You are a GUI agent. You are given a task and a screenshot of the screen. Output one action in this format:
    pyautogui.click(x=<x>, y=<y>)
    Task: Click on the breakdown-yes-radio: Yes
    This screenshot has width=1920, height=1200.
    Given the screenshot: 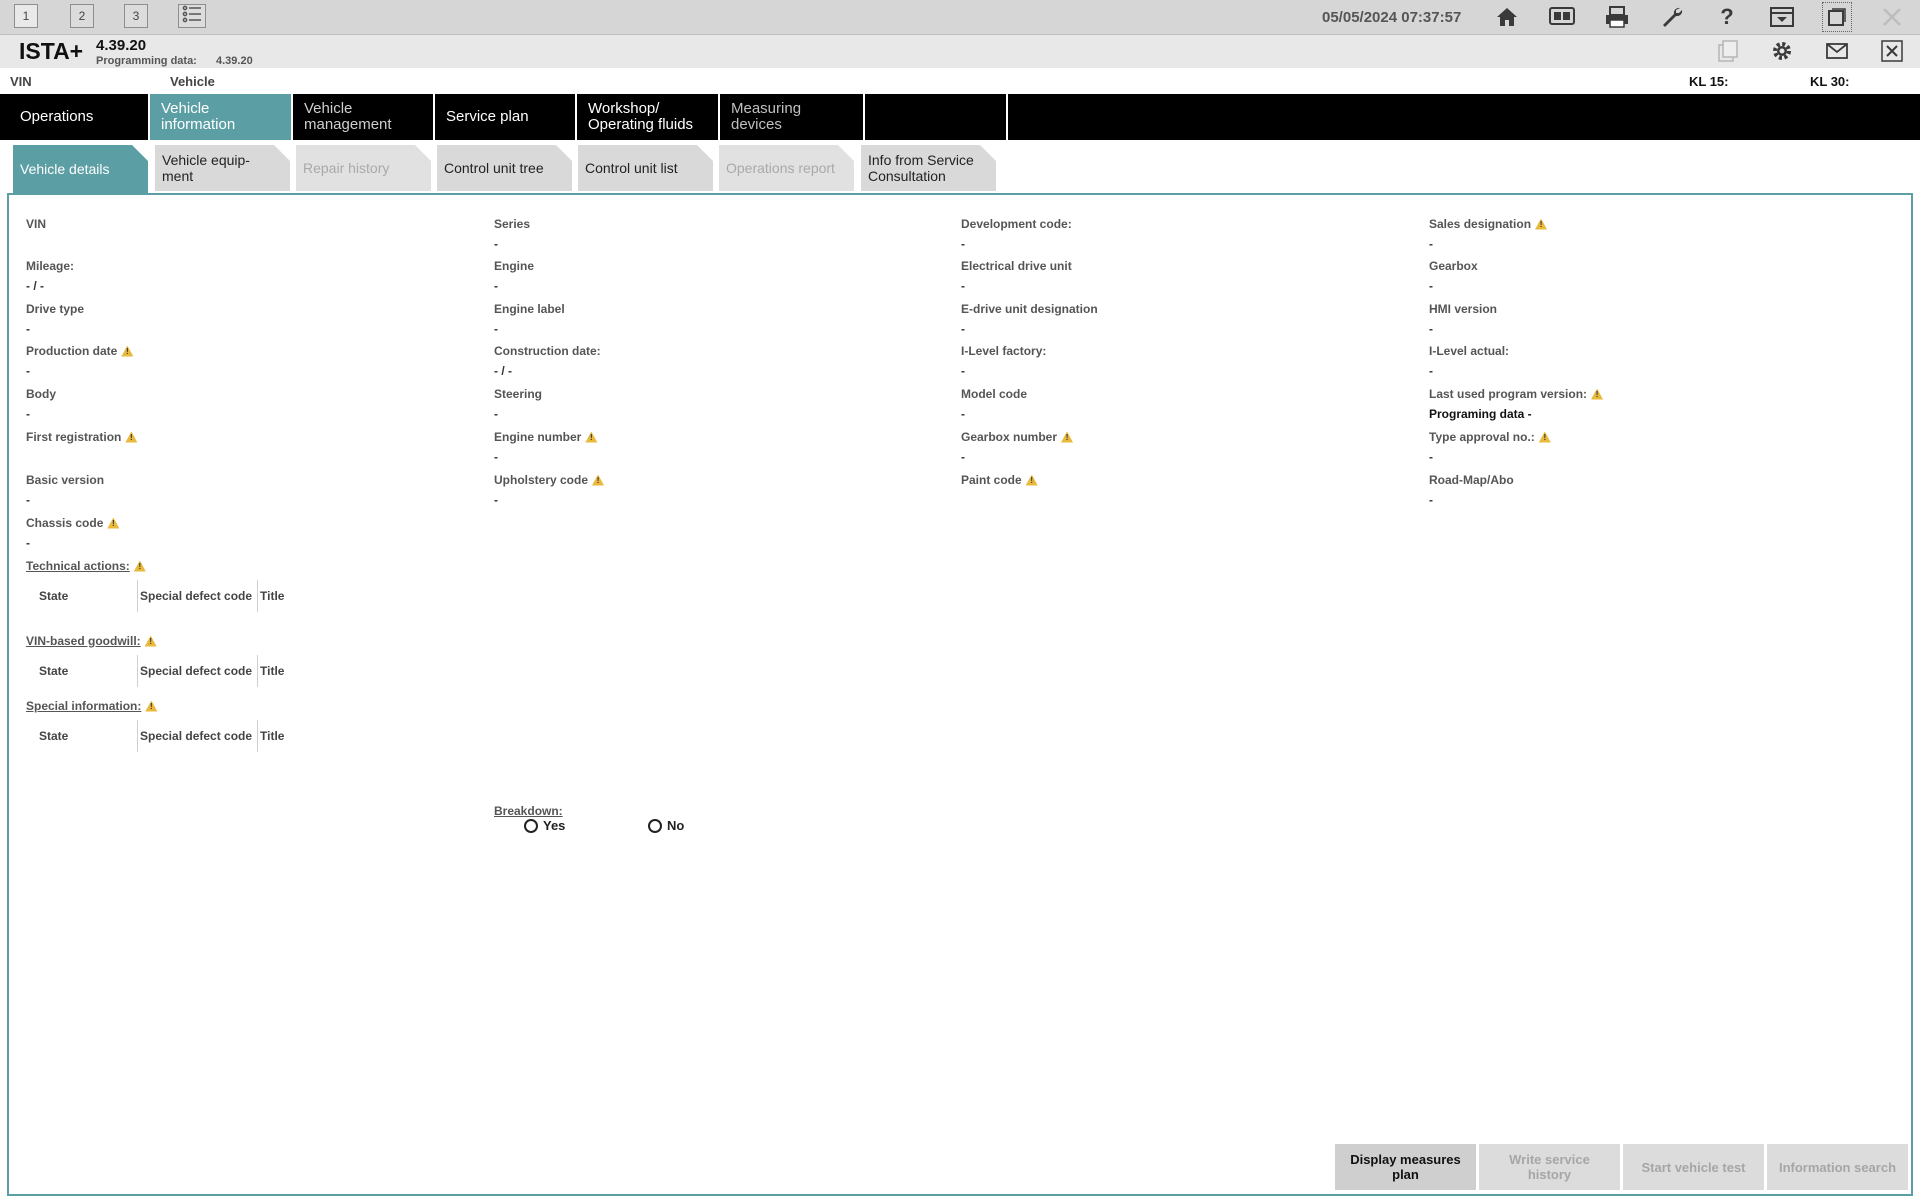 What is the action you would take?
    pyautogui.click(x=544, y=825)
    